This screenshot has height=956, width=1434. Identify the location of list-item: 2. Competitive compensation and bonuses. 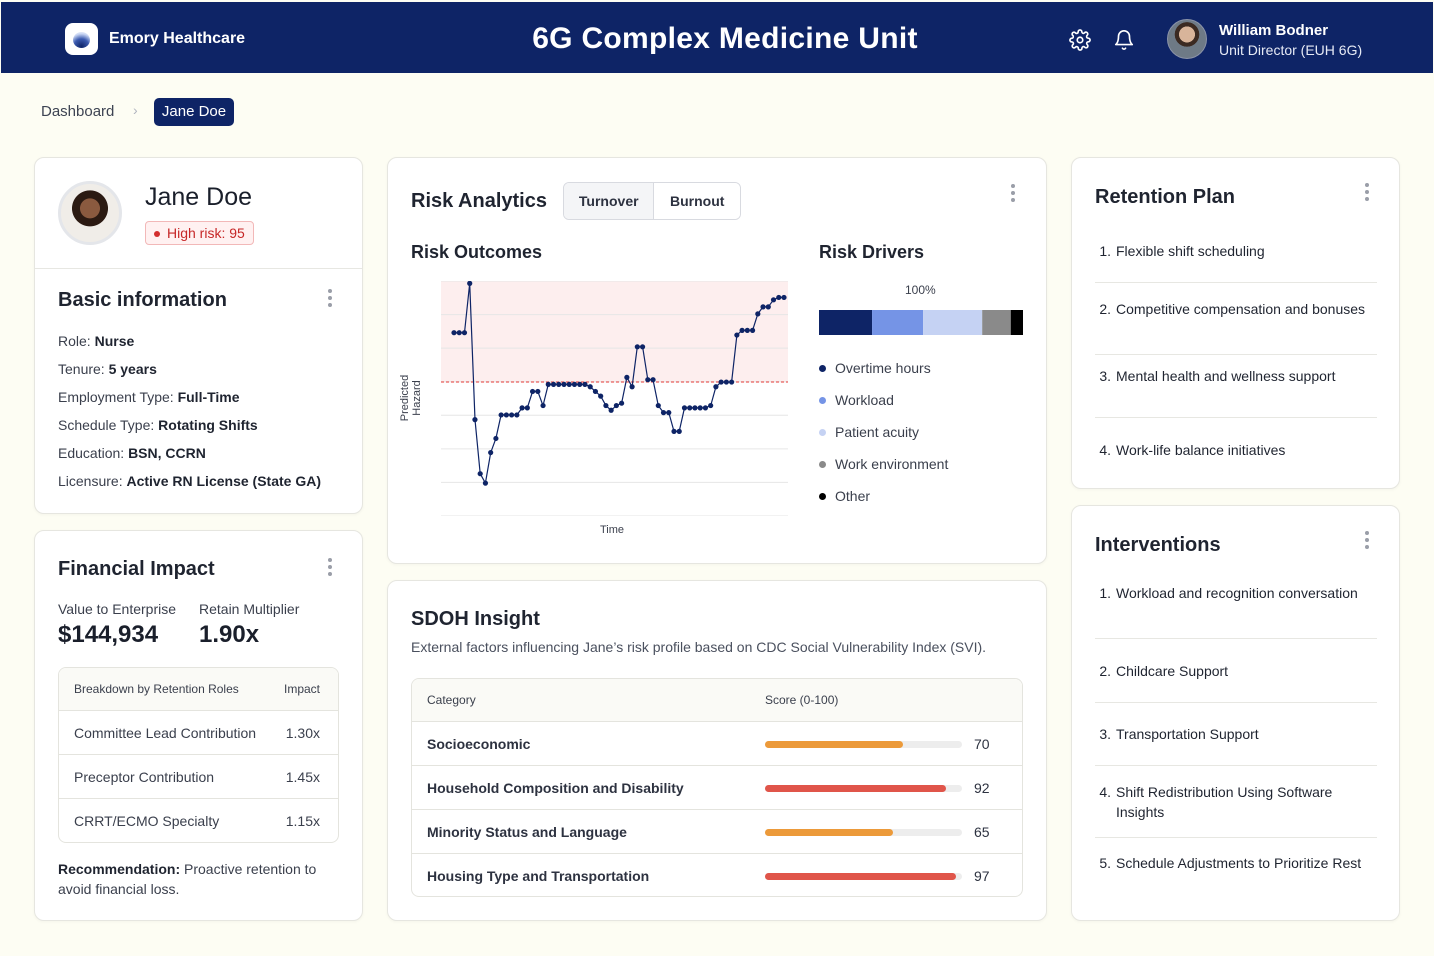
(1232, 309).